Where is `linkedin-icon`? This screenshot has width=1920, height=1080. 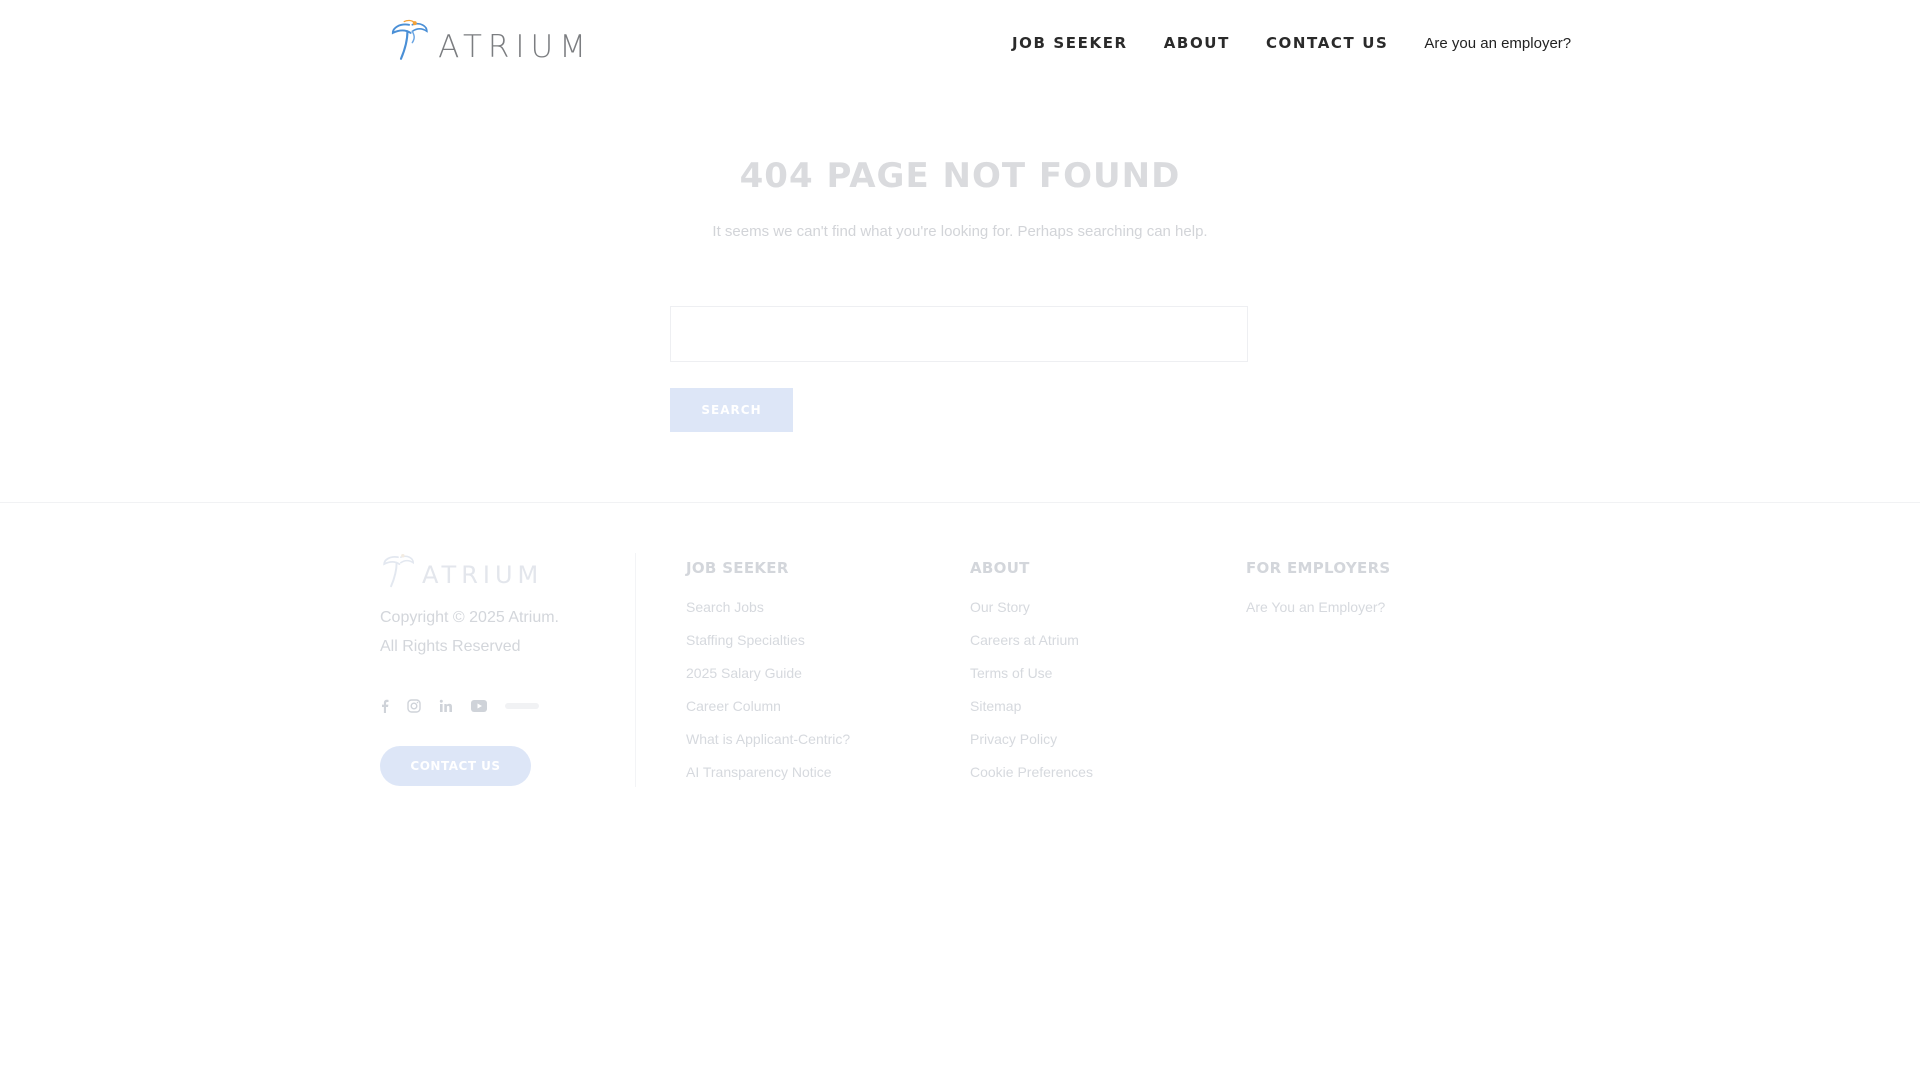 linkedin-icon is located at coordinates (446, 706).